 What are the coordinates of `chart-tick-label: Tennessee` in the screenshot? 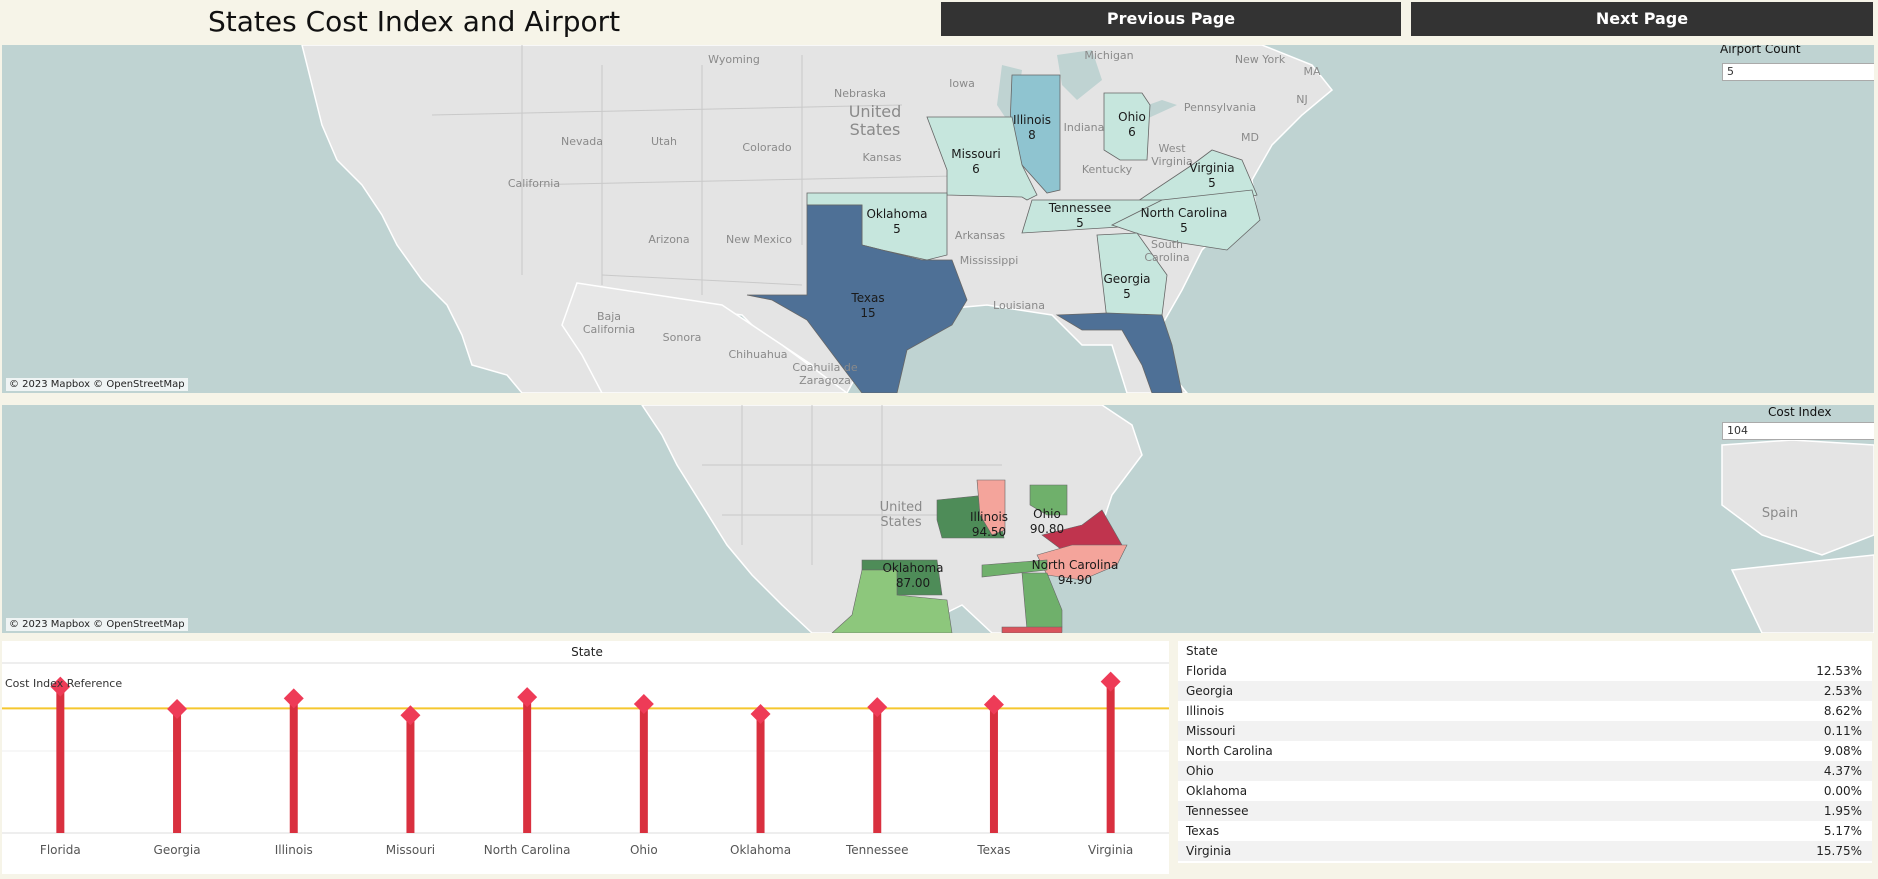 It's located at (877, 850).